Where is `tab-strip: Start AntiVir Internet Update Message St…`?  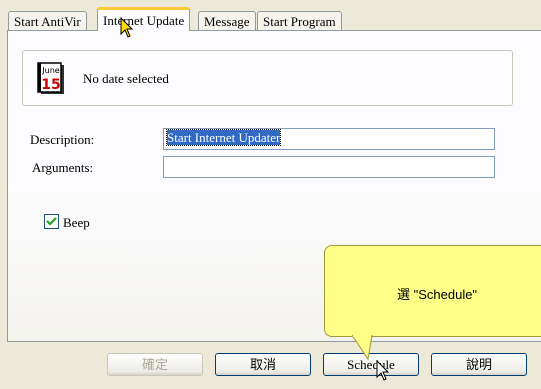
tab-strip: Start AntiVir Internet Update Message St… is located at coordinates (270, 15).